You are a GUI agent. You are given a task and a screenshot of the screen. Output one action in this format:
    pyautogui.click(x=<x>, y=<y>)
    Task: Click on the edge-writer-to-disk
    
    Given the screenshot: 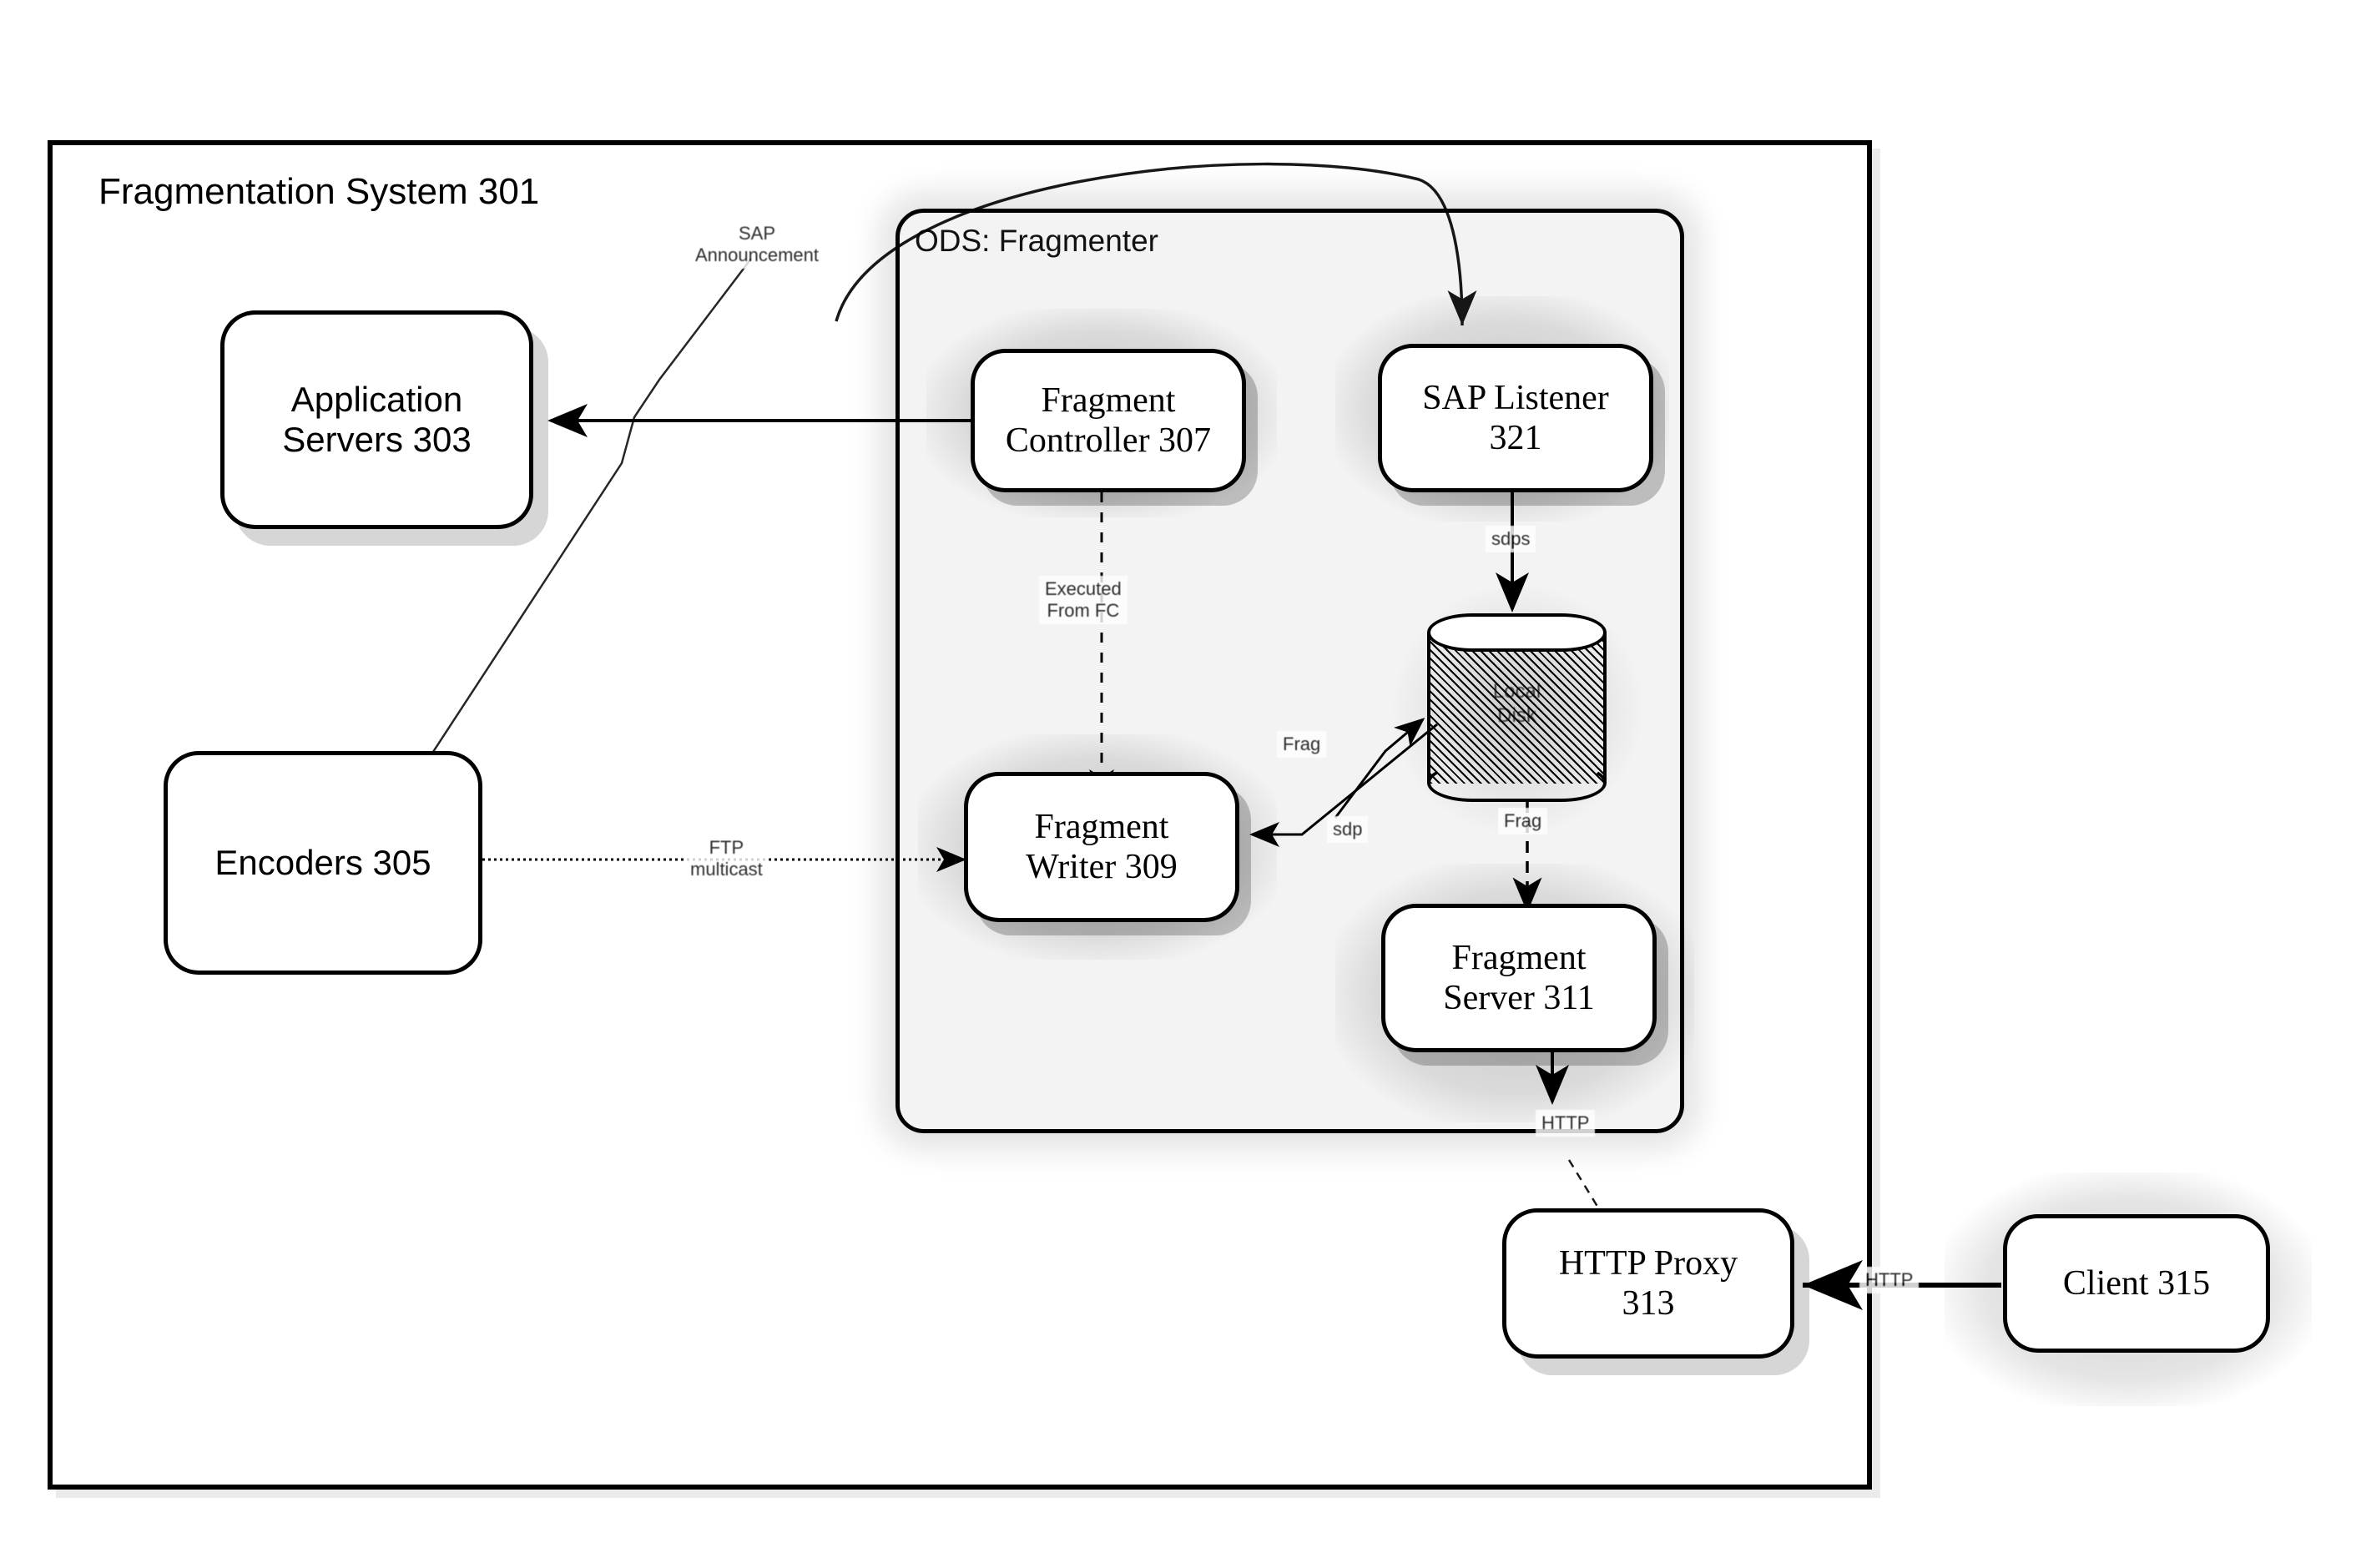 What is the action you would take?
    pyautogui.click(x=1379, y=768)
    